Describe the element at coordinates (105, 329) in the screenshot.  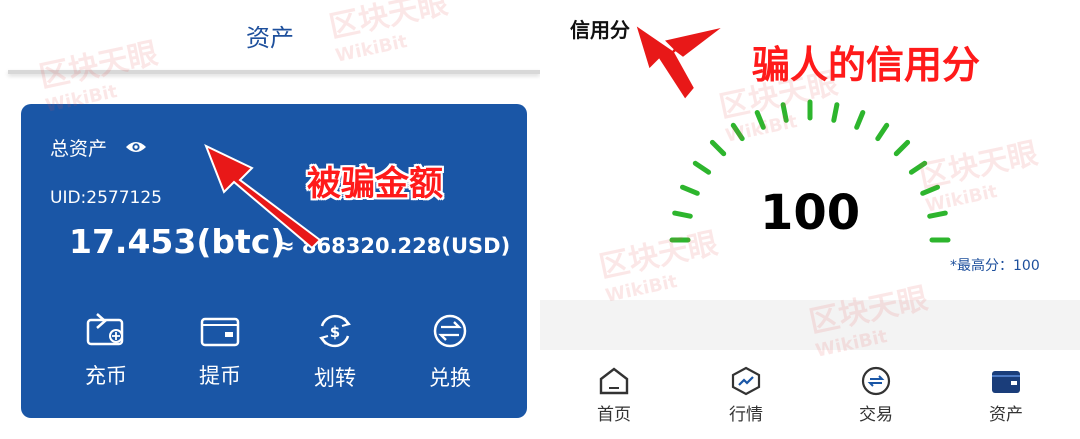
I see `deposit-icon` at that location.